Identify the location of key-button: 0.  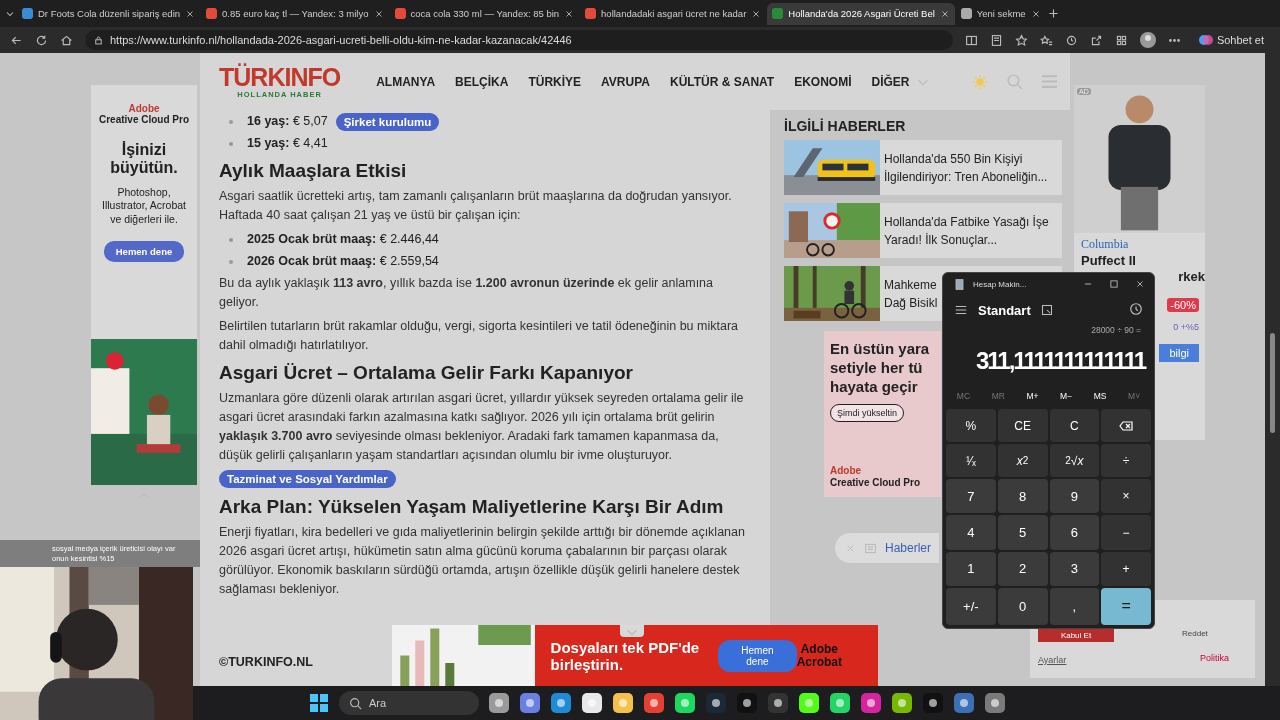
(1022, 606).